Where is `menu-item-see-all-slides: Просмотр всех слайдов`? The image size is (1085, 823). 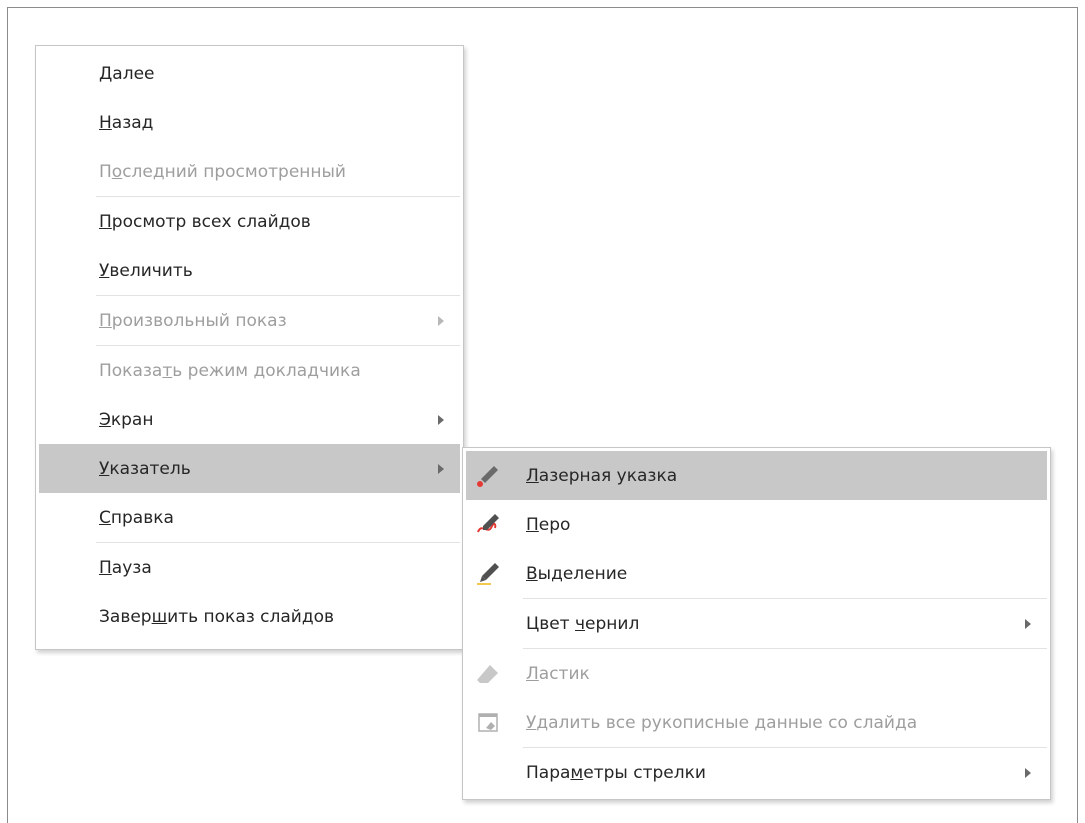 menu-item-see-all-slides: Просмотр всех слайдов is located at coordinates (249, 221).